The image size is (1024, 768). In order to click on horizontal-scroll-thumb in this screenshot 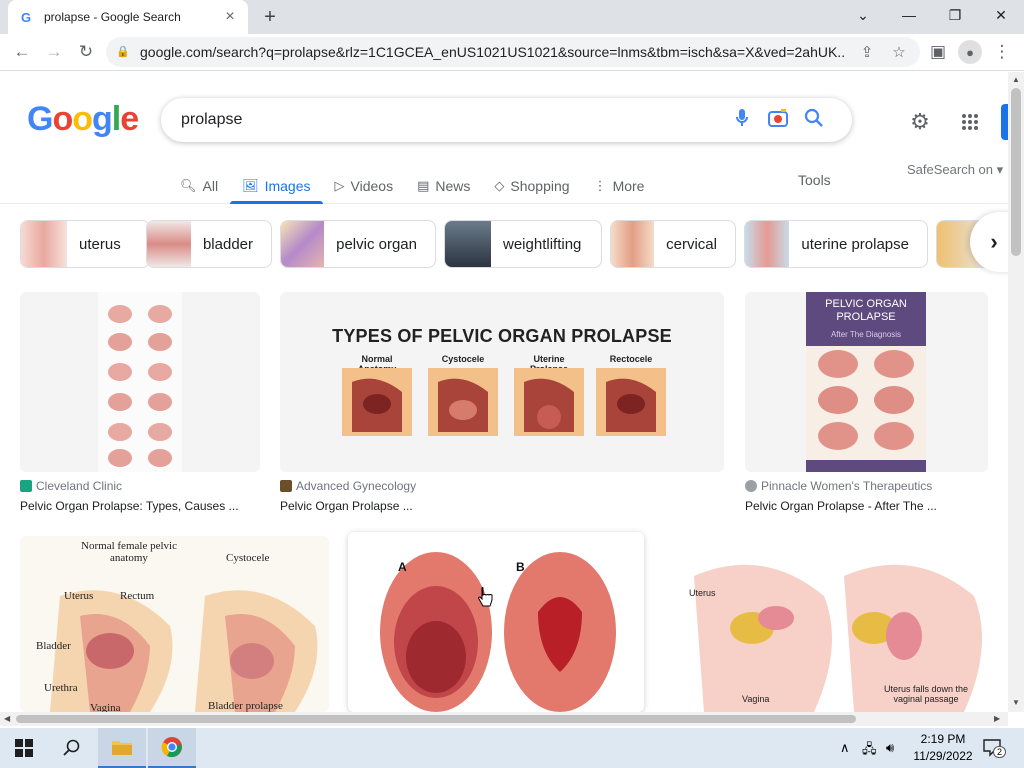, I will do `click(436, 719)`.